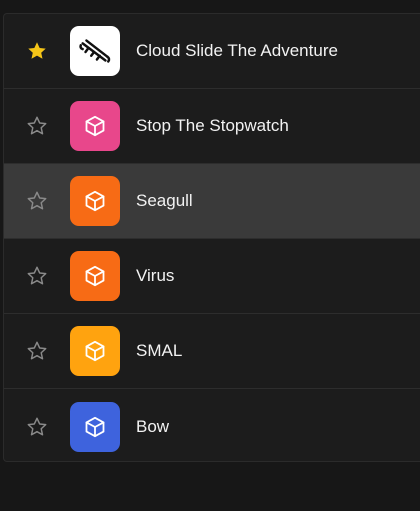  Describe the element at coordinates (212, 276) in the screenshot. I see `list-item: Virus` at that location.